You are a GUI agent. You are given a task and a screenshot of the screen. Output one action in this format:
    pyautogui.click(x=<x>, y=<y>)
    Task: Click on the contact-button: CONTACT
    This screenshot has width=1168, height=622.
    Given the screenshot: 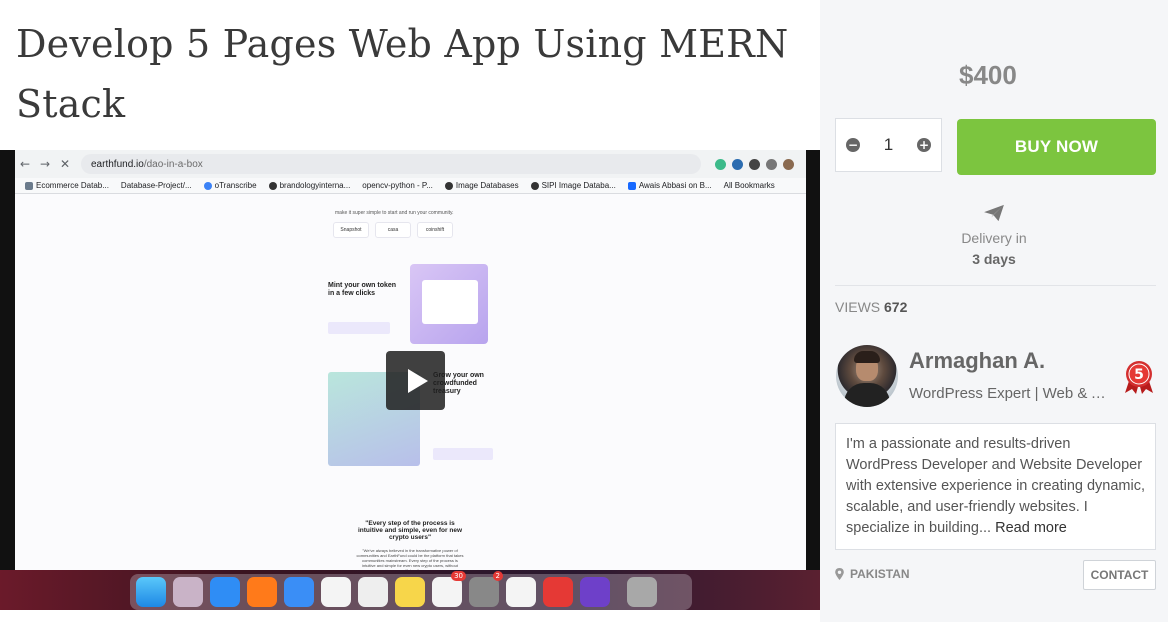 What is the action you would take?
    pyautogui.click(x=1119, y=575)
    